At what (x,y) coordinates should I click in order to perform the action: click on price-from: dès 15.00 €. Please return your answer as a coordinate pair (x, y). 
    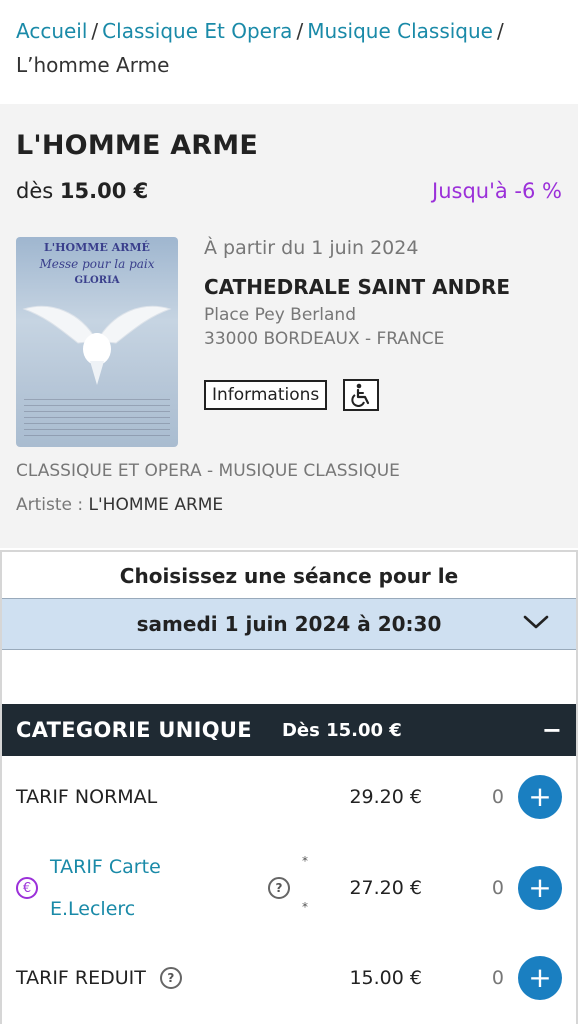
    Looking at the image, I should click on (82, 191).